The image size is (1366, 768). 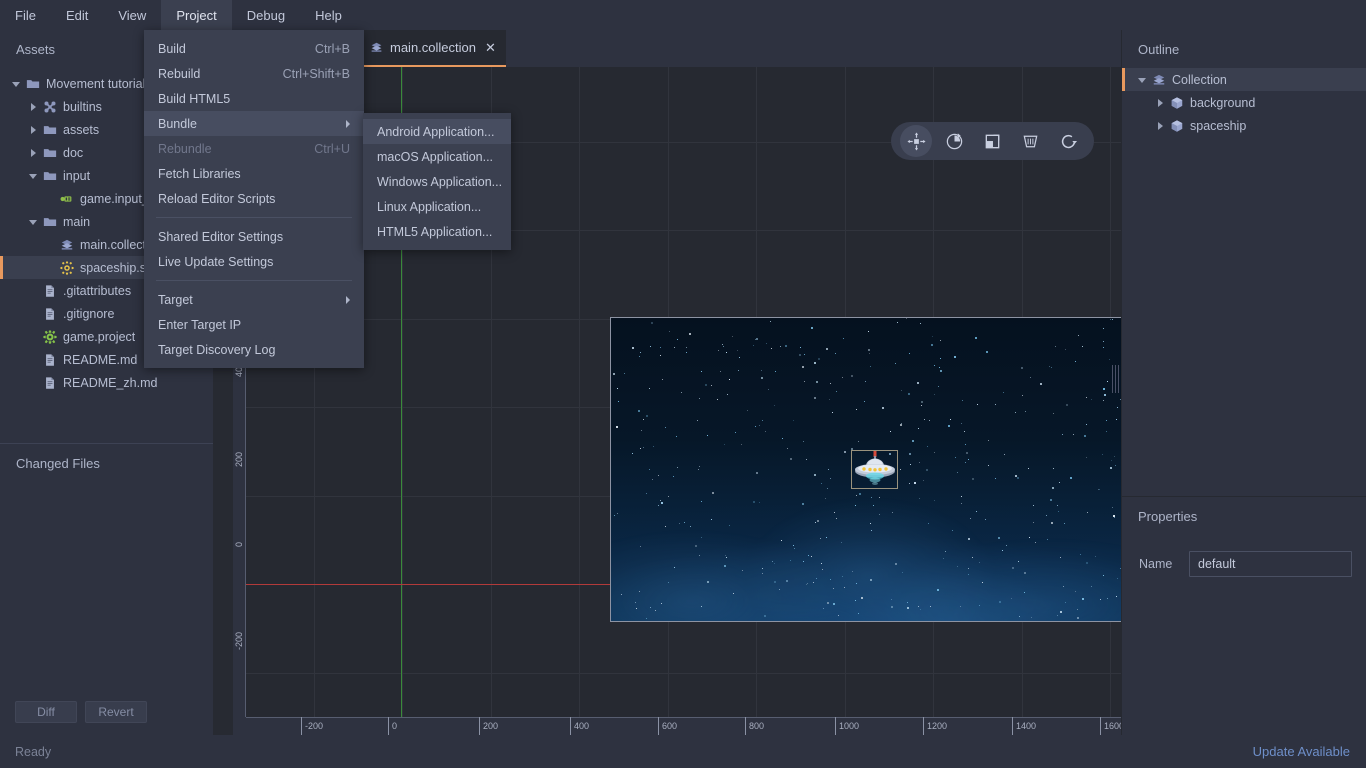 What do you see at coordinates (132, 15) in the screenshot?
I see `menubar-item-view: View` at bounding box center [132, 15].